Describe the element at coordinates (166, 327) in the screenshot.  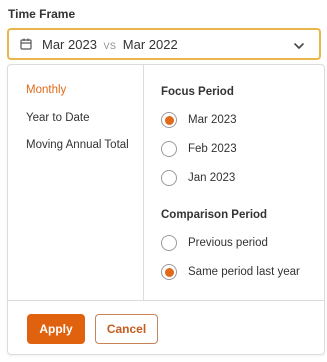
I see `panel-footer: Apply Cancel` at that location.